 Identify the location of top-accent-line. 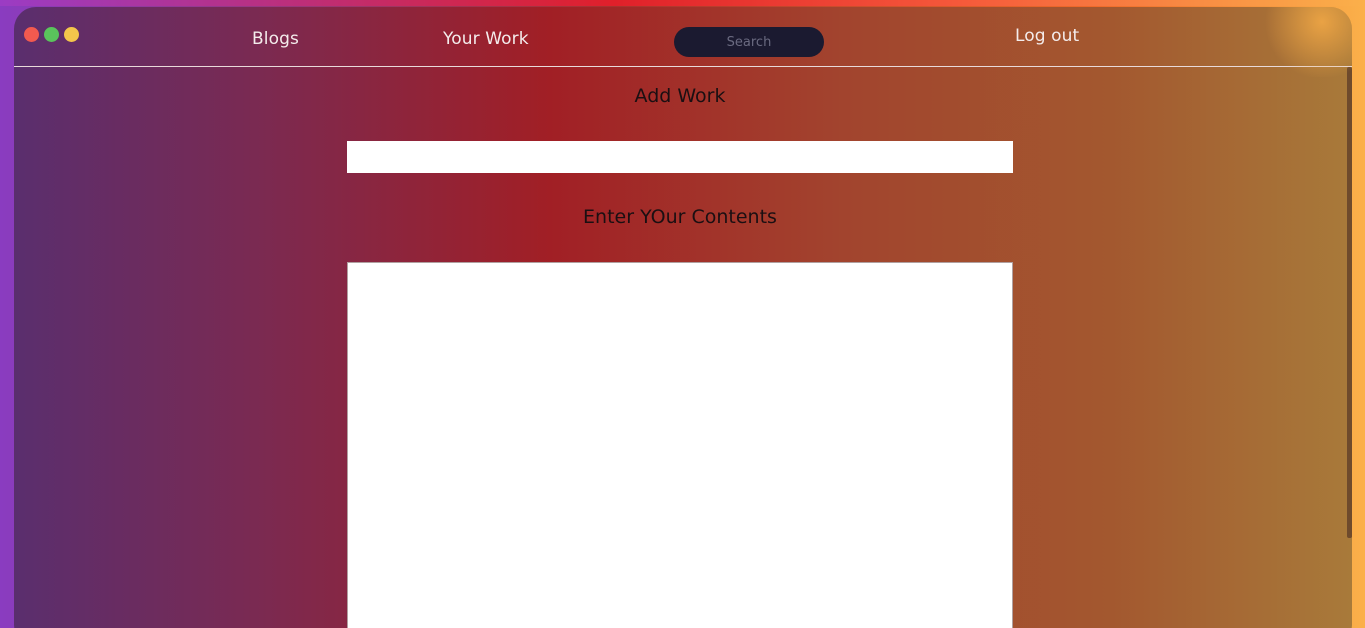
(682, 3).